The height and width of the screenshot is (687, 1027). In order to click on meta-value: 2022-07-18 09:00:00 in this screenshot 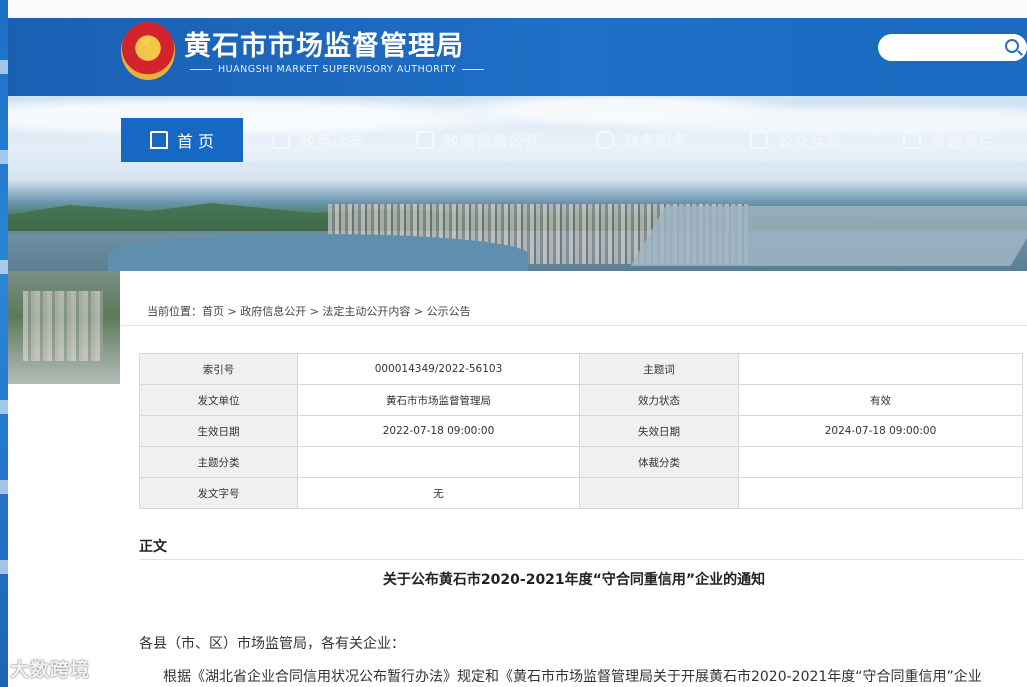, I will do `click(438, 431)`.